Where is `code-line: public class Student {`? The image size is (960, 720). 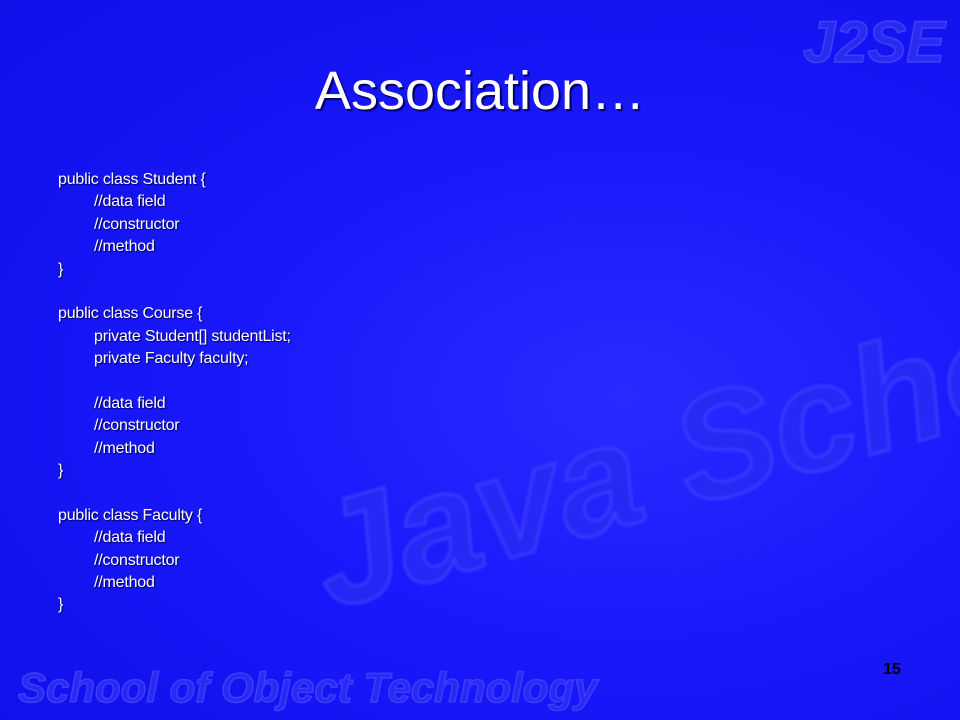
code-line: public class Student { is located at coordinates (132, 179).